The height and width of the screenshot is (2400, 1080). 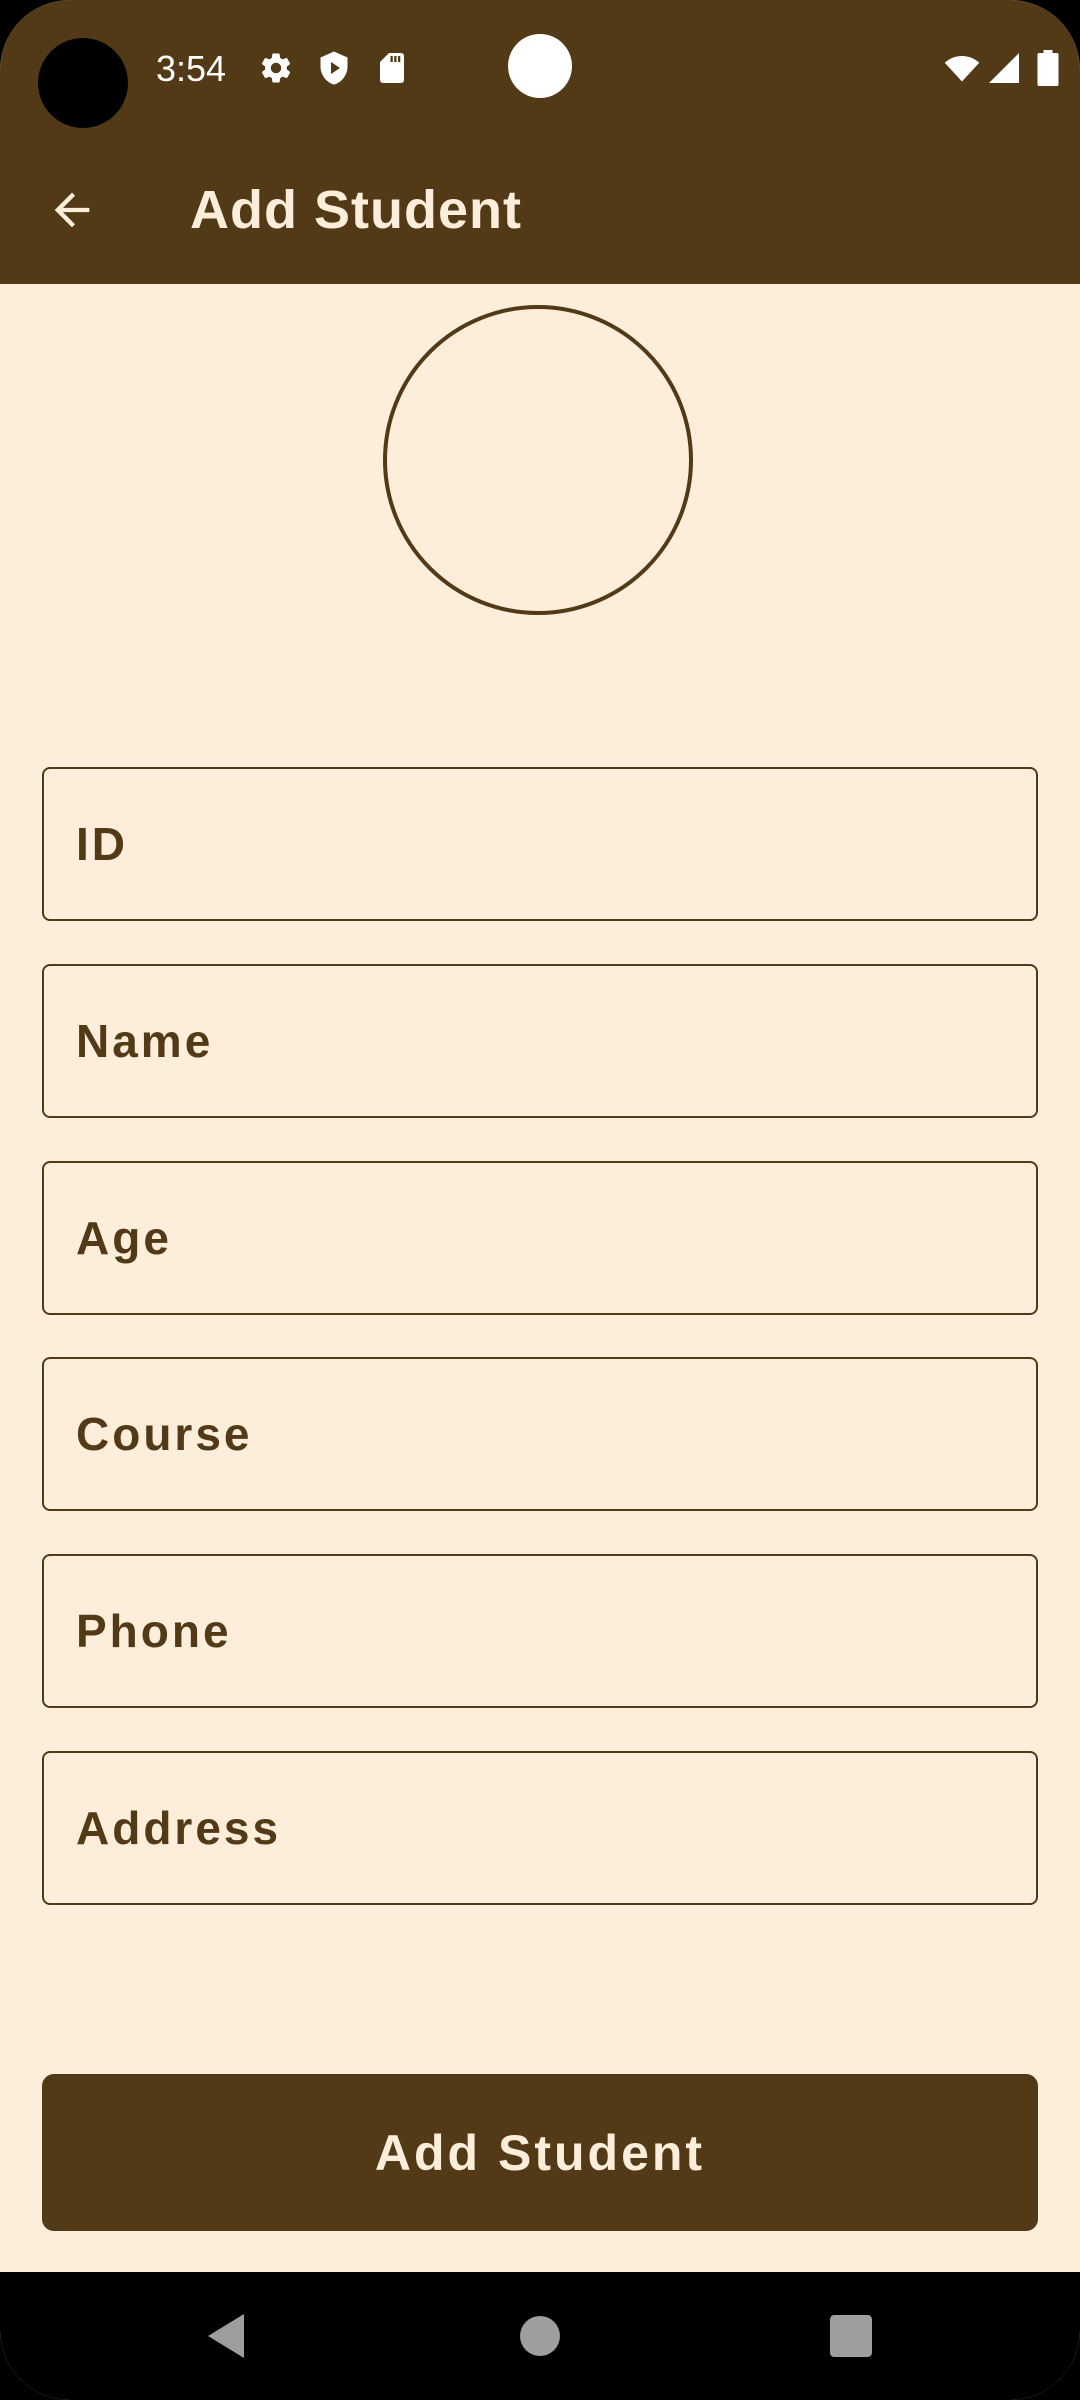 I want to click on course-field, so click(x=540, y=1434).